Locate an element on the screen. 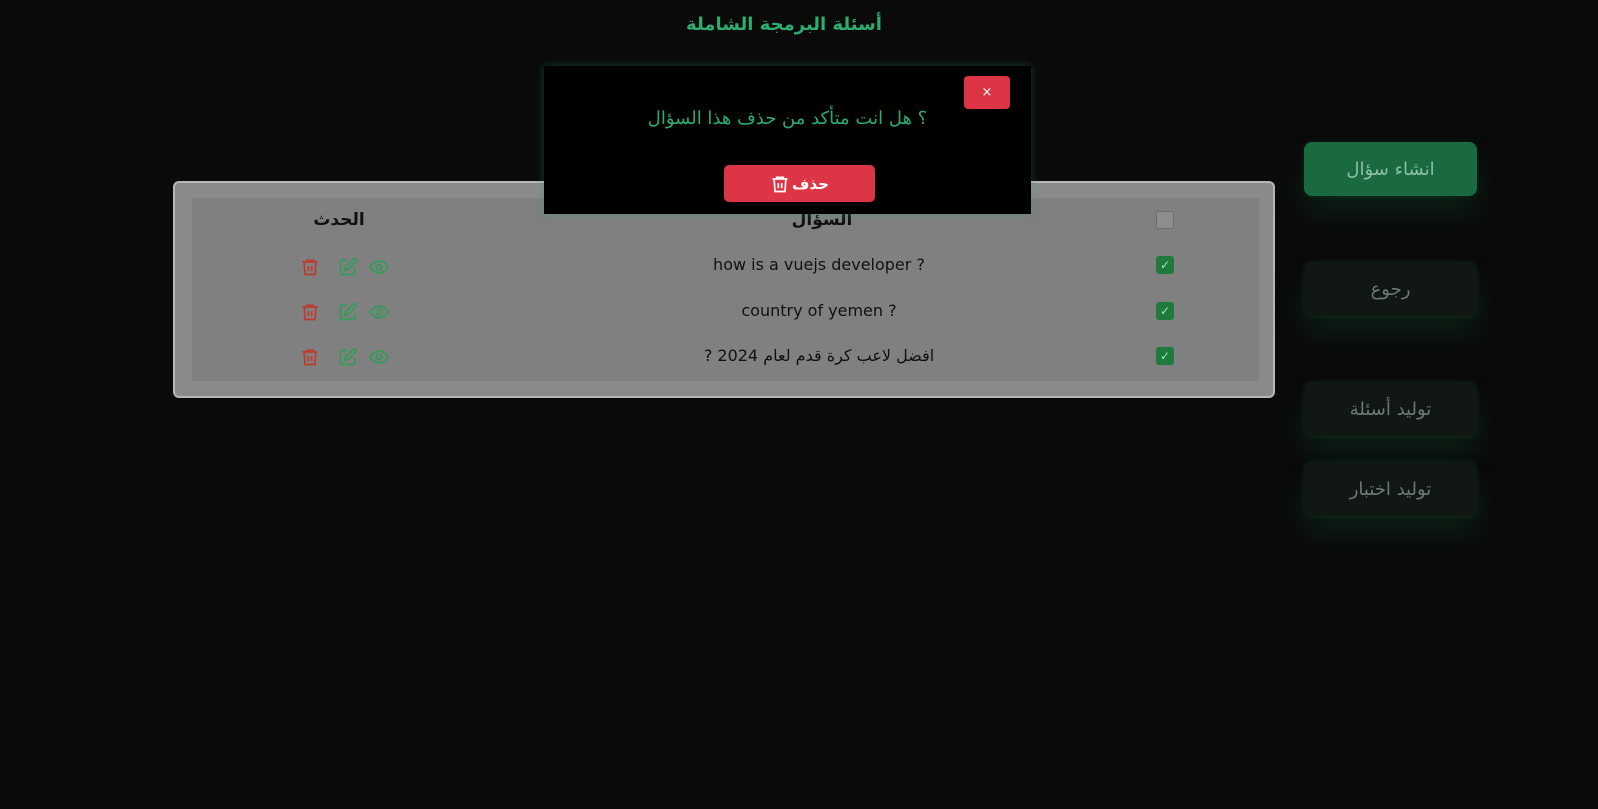  row-question: how is a vuejs developer ? is located at coordinates (819, 264).